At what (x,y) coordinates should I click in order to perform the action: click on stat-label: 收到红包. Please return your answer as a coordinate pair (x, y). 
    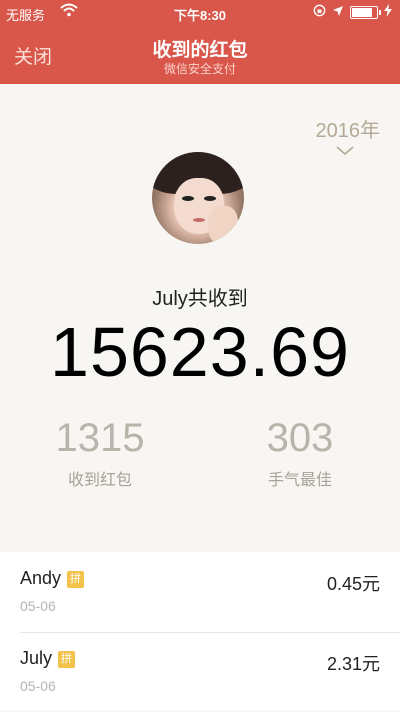
    Looking at the image, I should click on (99, 480).